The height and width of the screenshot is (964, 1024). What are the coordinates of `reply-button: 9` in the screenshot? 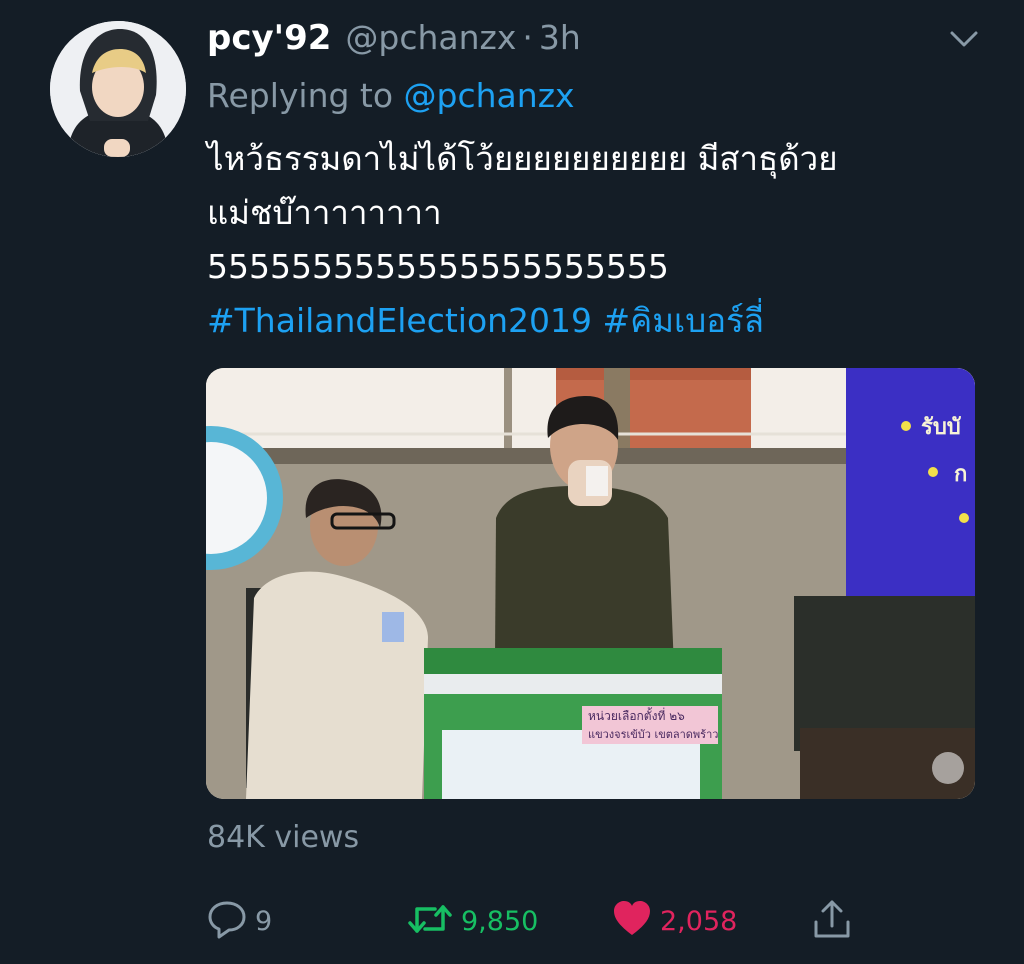 It's located at (239, 921).